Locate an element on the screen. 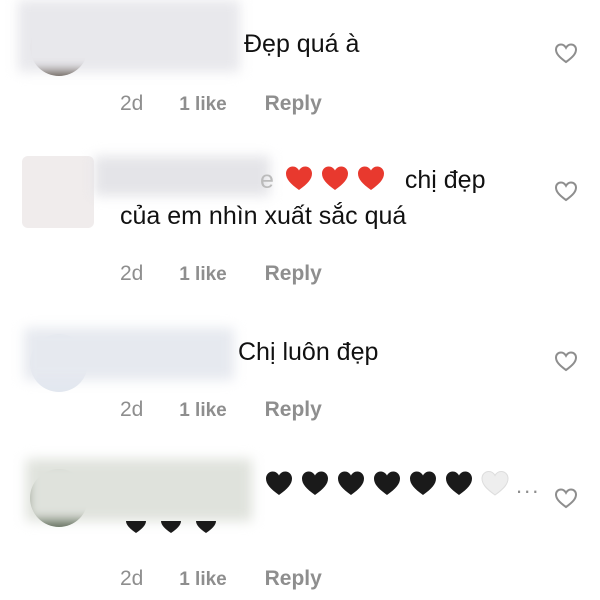  leading-char: e is located at coordinates (267, 180).